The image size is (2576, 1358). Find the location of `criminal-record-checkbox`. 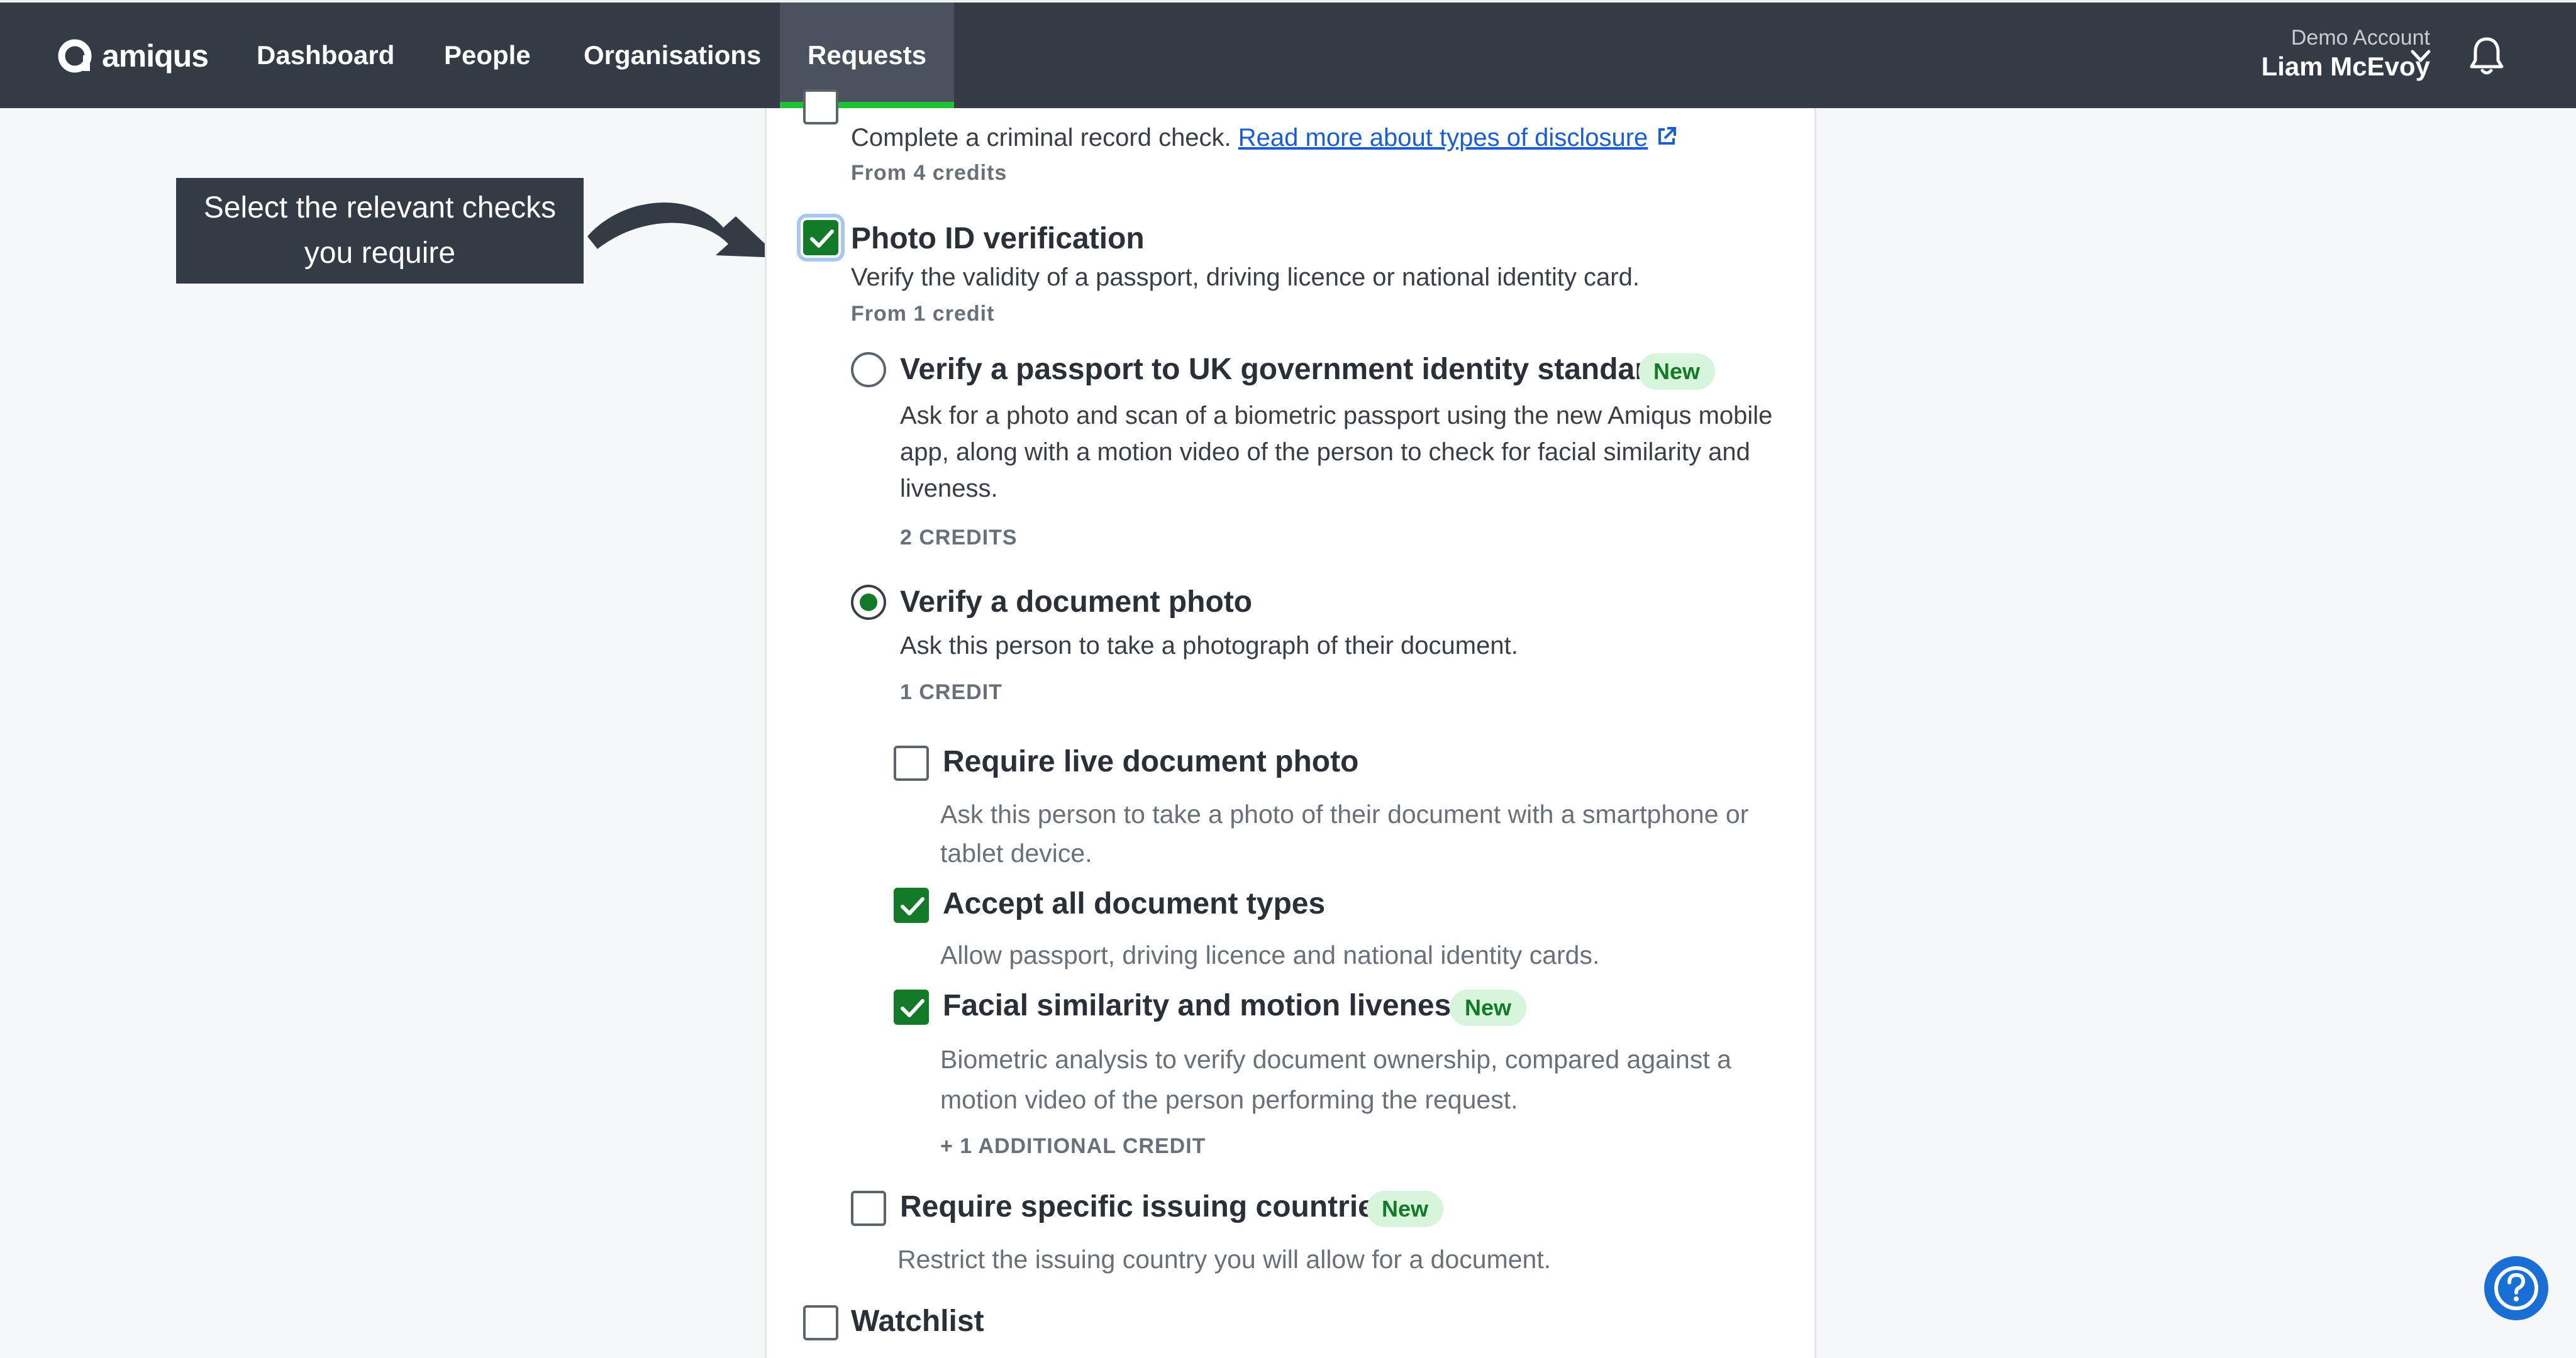

criminal-record-checkbox is located at coordinates (820, 106).